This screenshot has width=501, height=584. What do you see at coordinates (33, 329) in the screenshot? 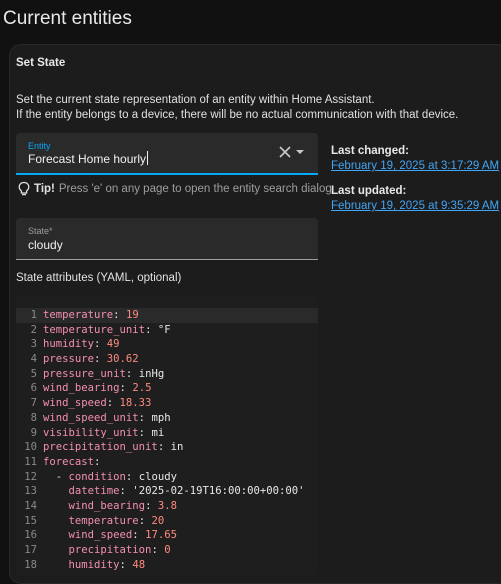
I see `line-number: 2` at bounding box center [33, 329].